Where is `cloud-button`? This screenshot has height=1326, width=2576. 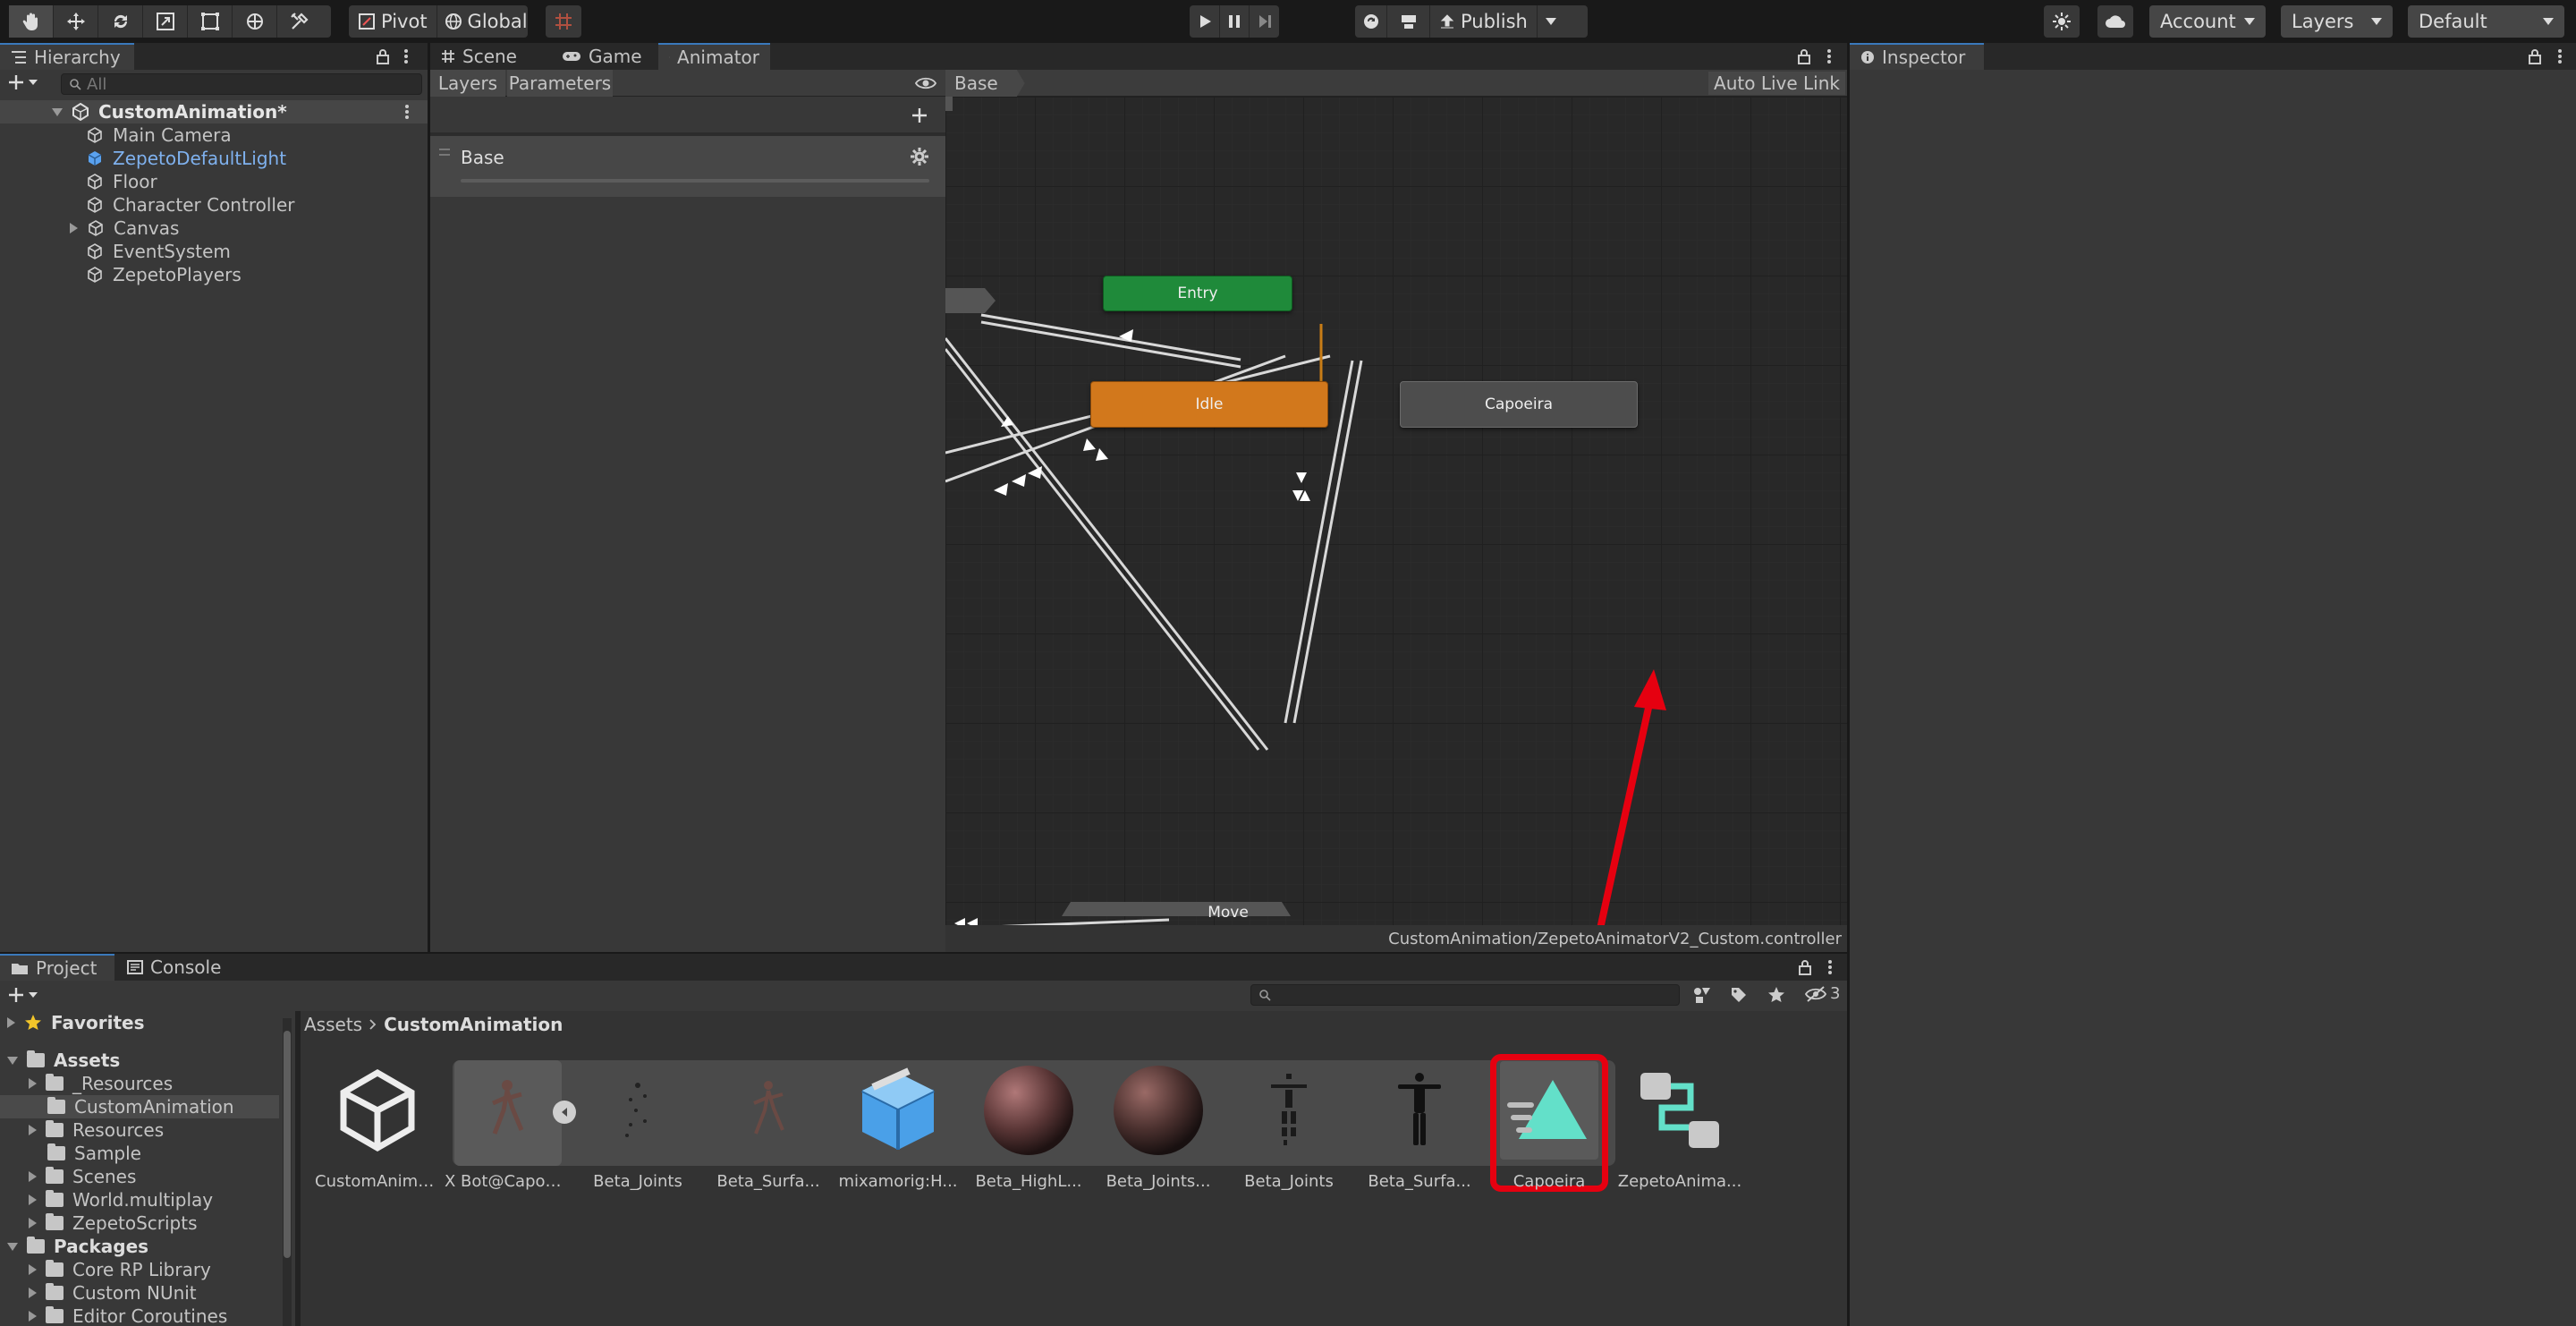 cloud-button is located at coordinates (2115, 21).